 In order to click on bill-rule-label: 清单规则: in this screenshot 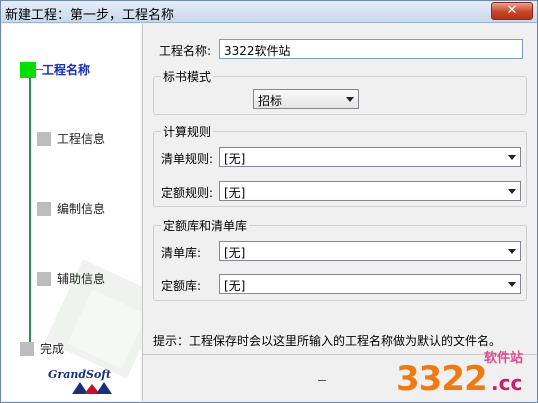, I will do `click(187, 159)`.